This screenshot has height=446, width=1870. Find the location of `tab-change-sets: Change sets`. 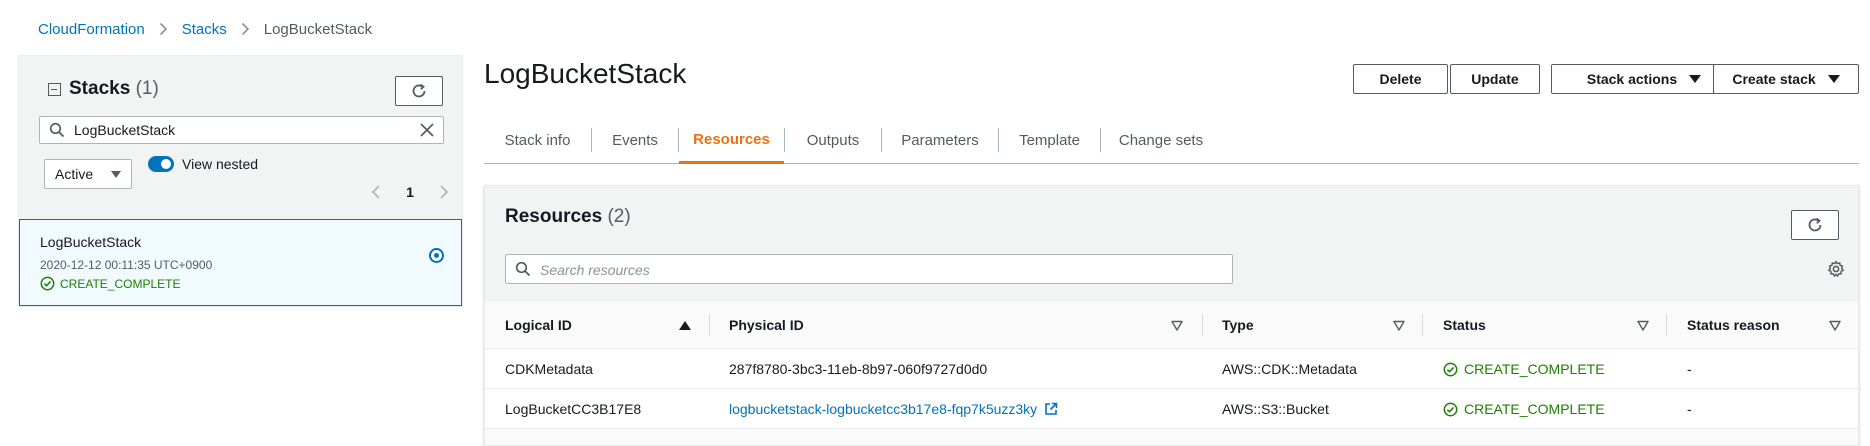

tab-change-sets: Change sets is located at coordinates (1161, 140).